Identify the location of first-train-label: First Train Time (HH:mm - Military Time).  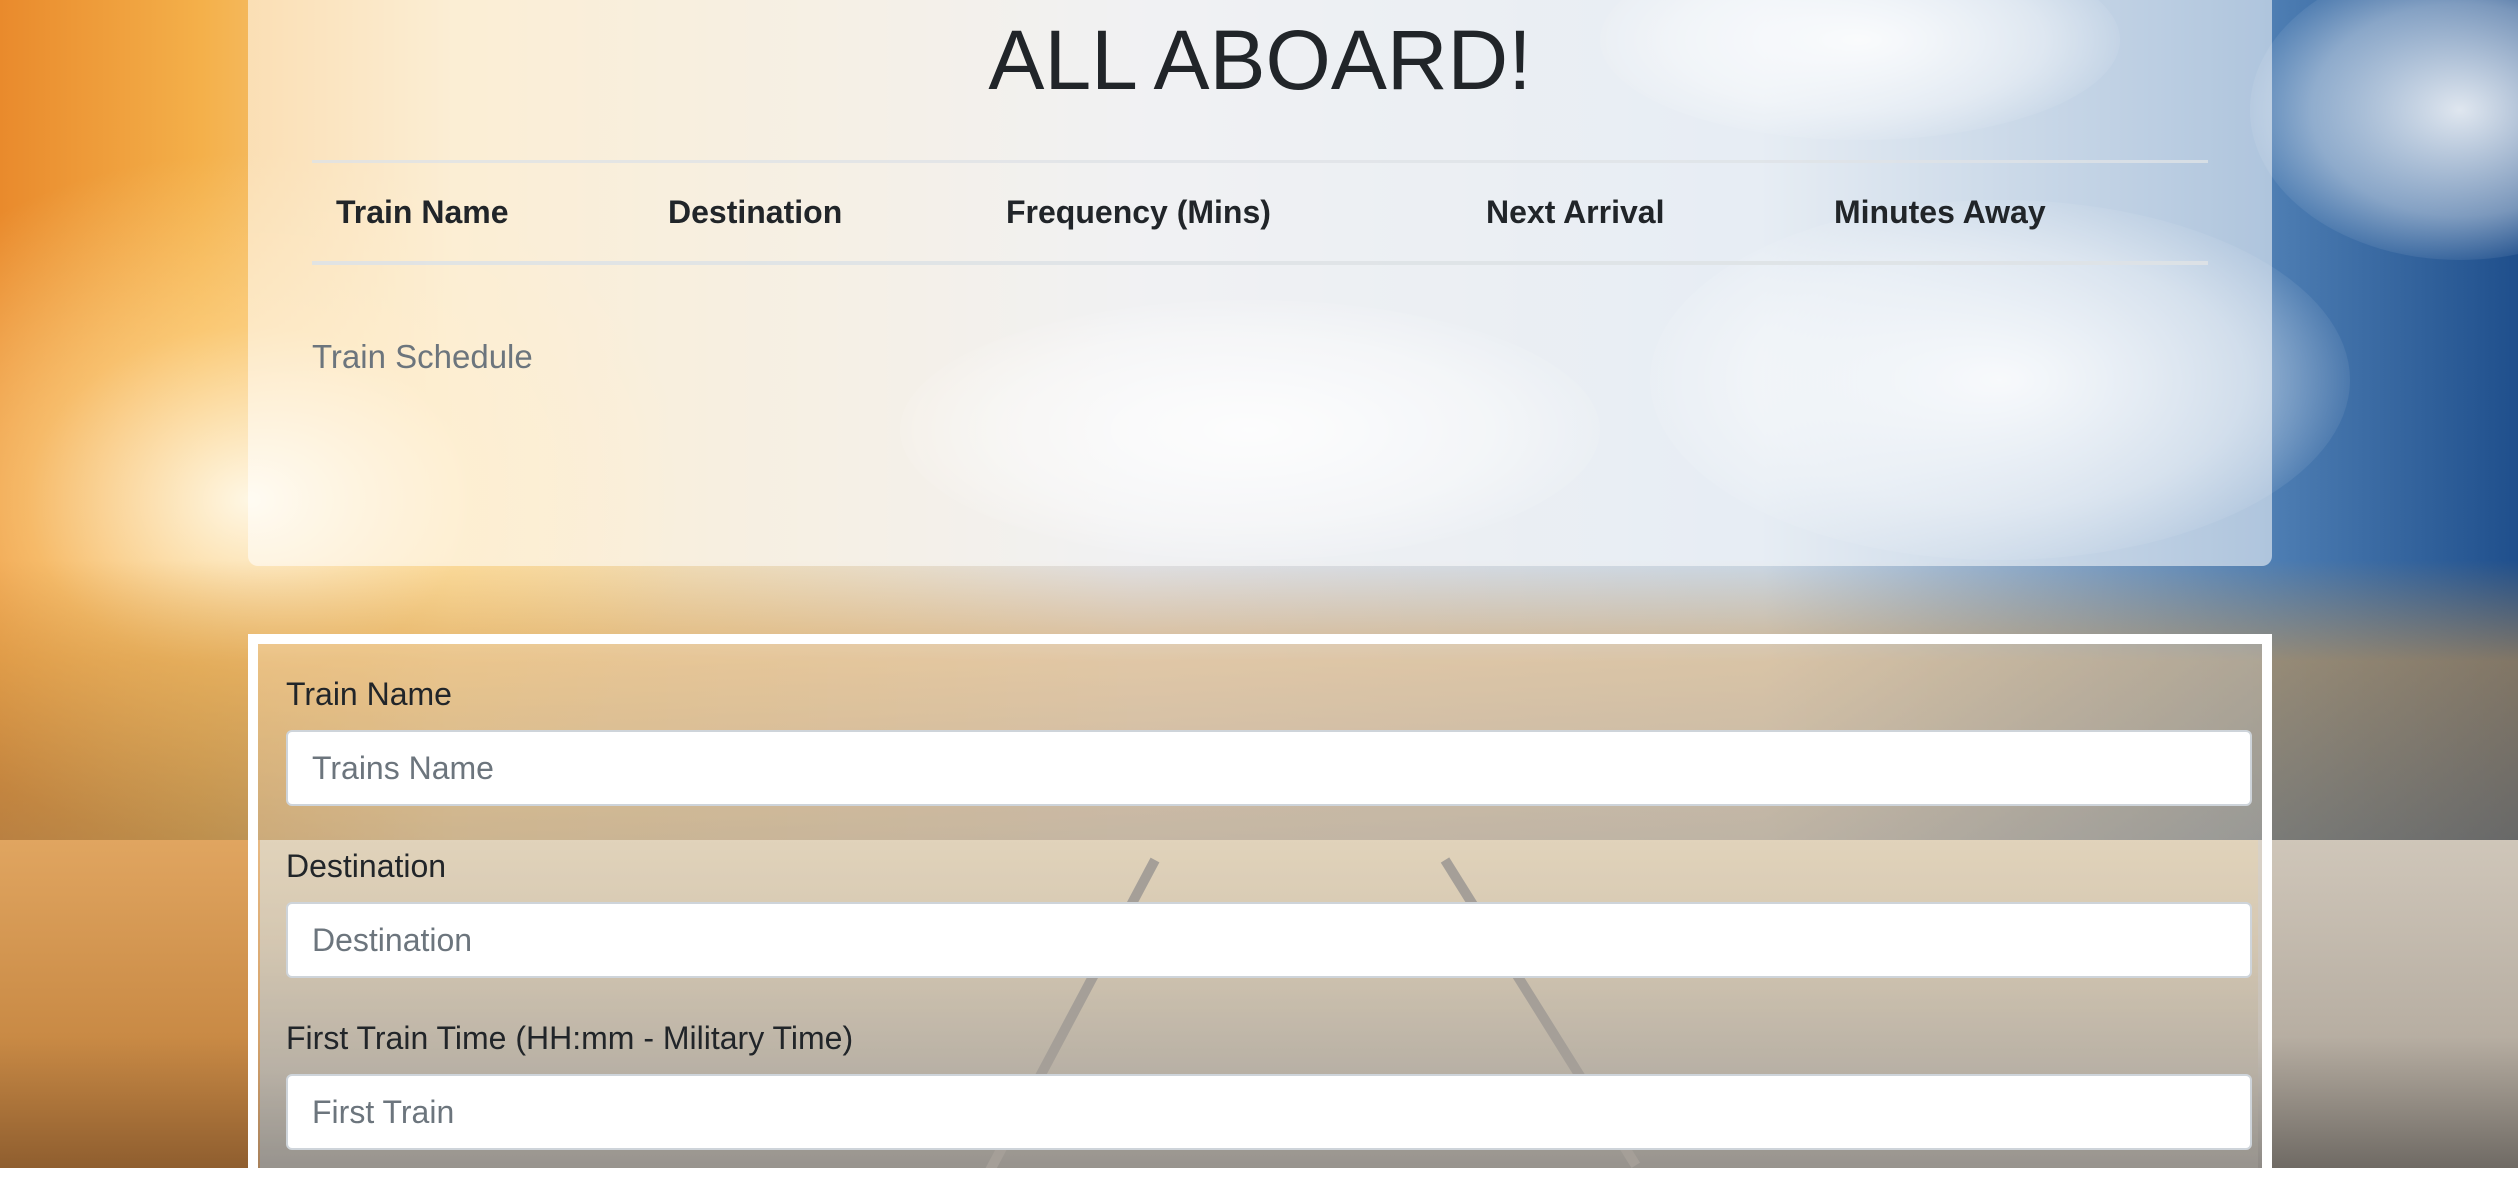
(570, 1038).